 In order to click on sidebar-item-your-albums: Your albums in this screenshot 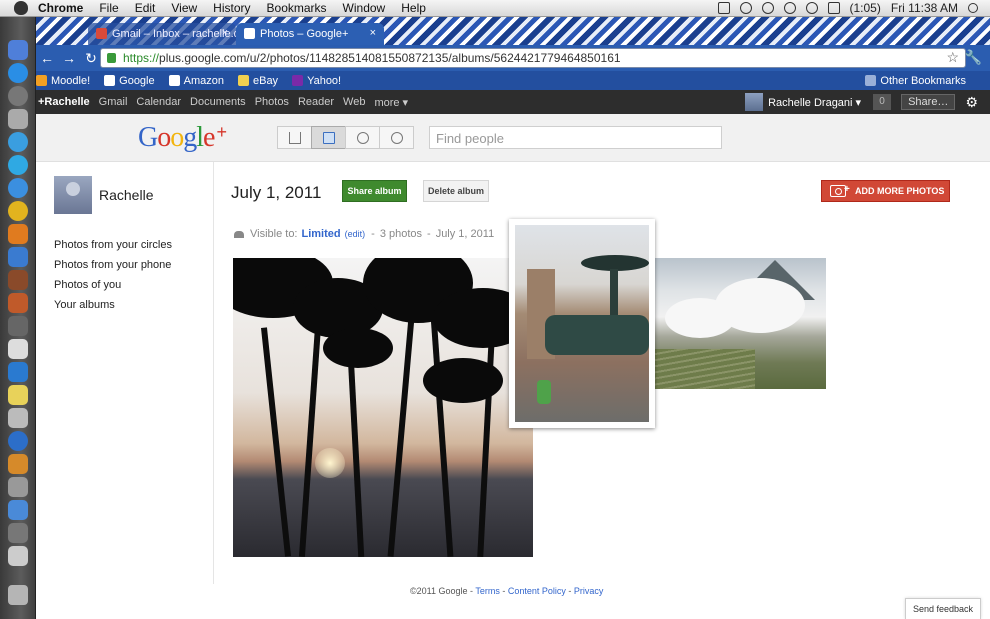, I will do `click(113, 308)`.